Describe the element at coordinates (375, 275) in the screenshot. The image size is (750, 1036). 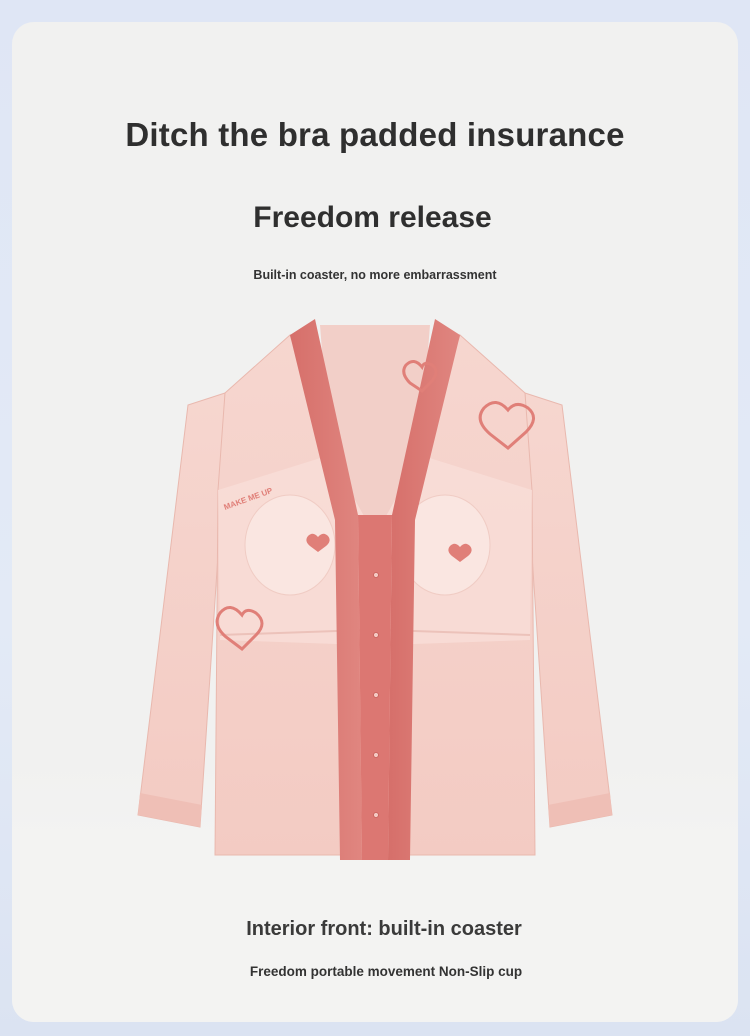
I see `tagline-text: Built-in coaster, no more embarrassment` at that location.